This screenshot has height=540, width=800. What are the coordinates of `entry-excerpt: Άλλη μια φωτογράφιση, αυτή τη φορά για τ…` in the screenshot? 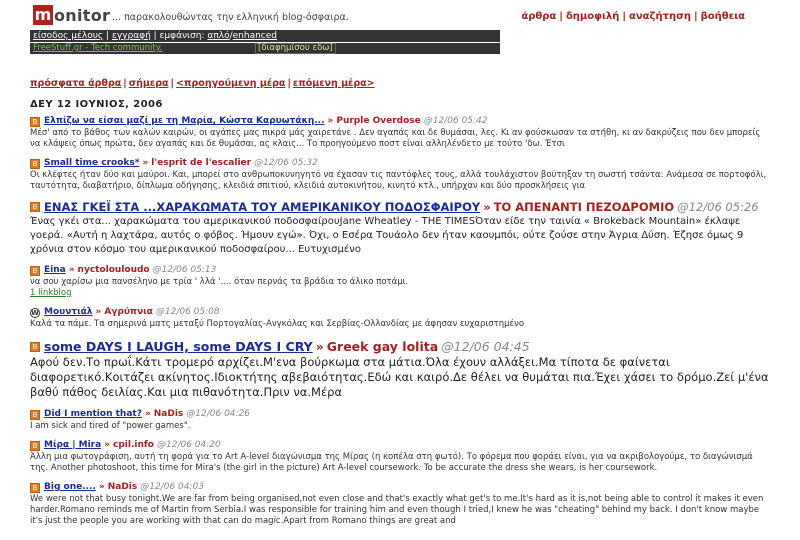 It's located at (391, 462).